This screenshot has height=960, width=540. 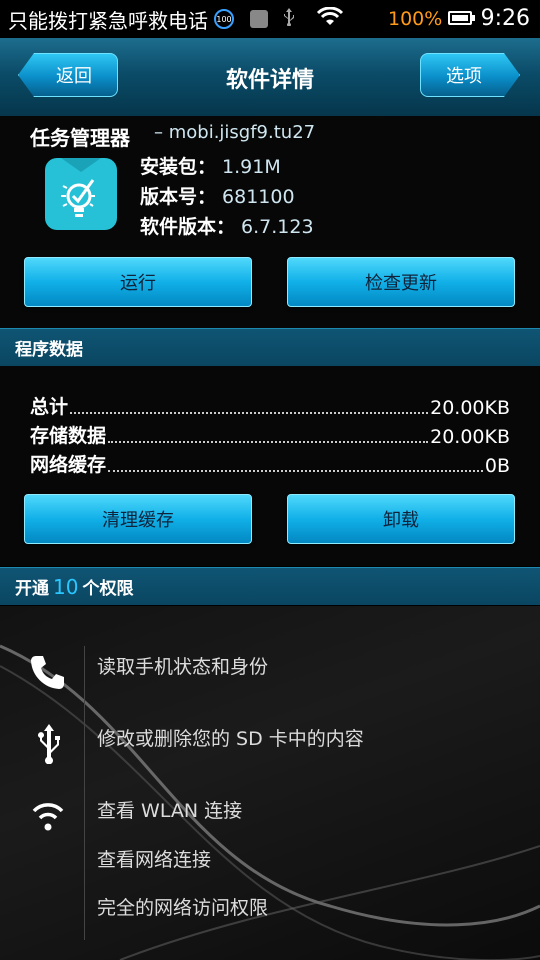 I want to click on usb-icon, so click(x=49, y=746).